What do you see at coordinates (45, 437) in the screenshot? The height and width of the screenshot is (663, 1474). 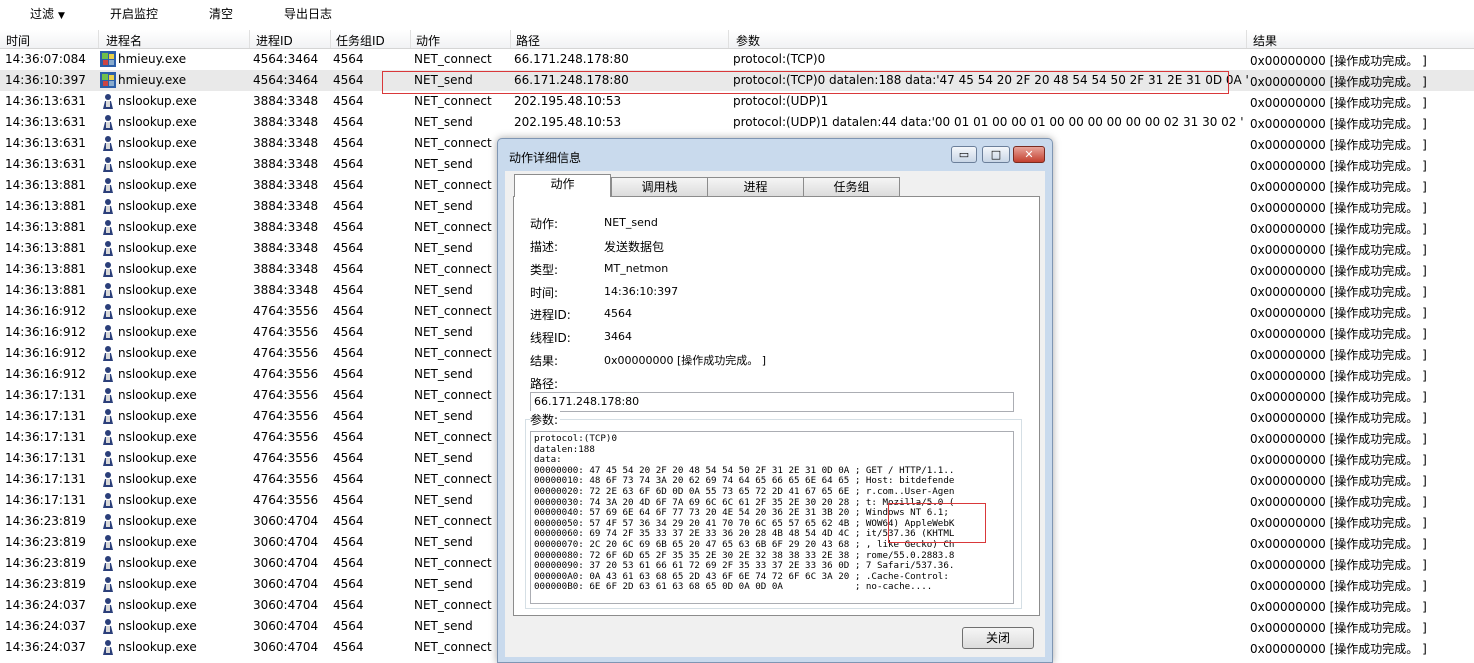 I see `row-time: 14:36:17:131` at bounding box center [45, 437].